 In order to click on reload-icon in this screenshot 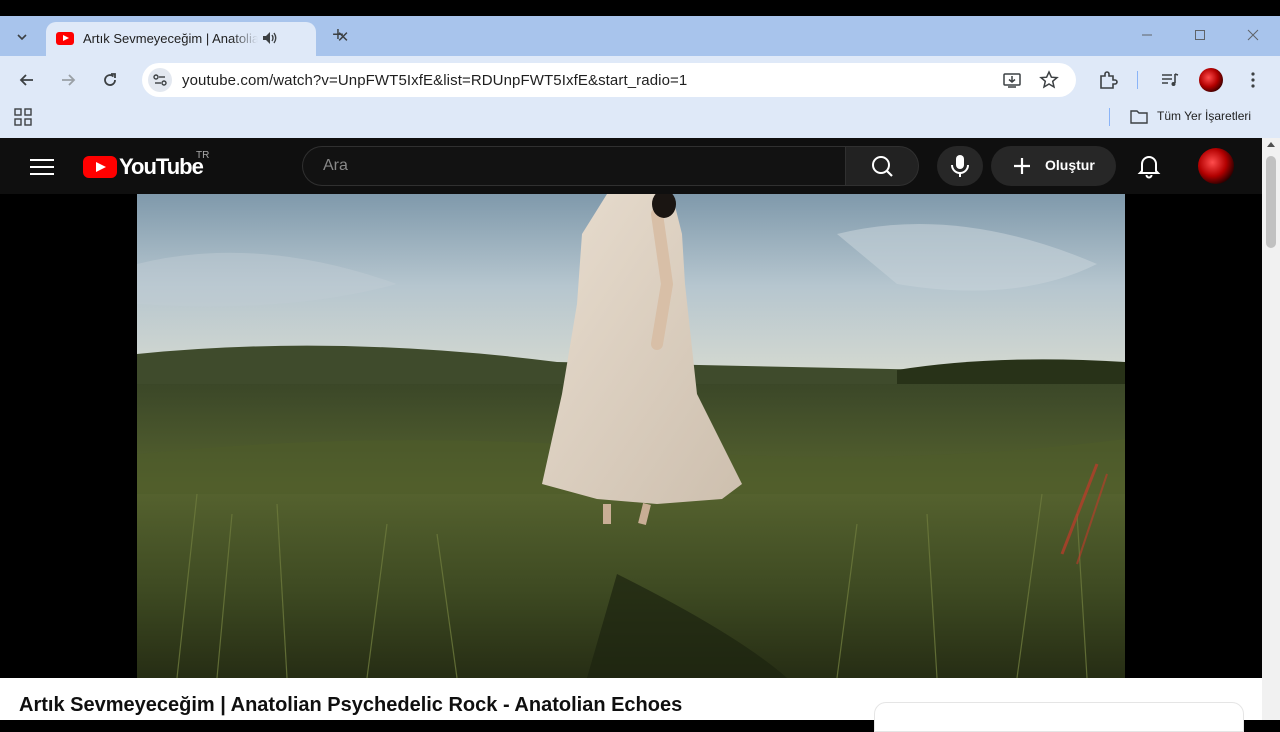, I will do `click(110, 80)`.